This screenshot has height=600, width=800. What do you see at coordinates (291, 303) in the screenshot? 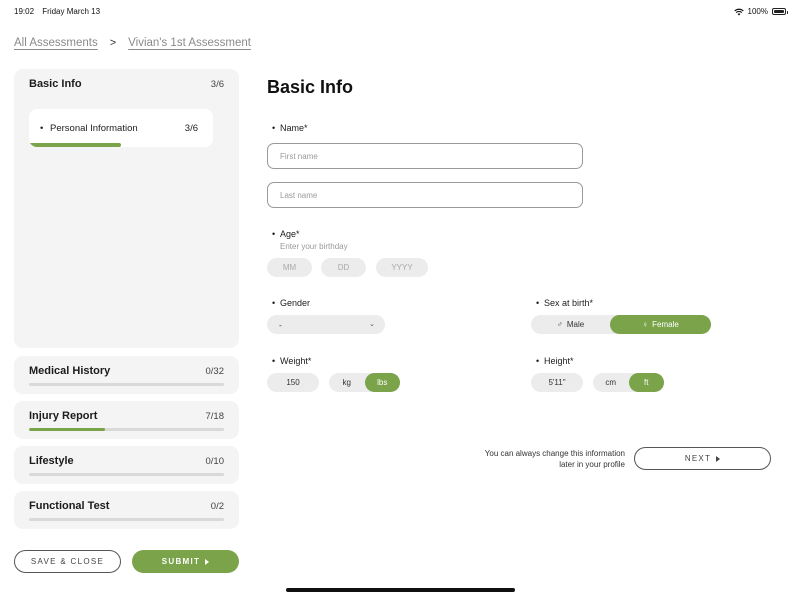
I see `gender-label: Gender` at bounding box center [291, 303].